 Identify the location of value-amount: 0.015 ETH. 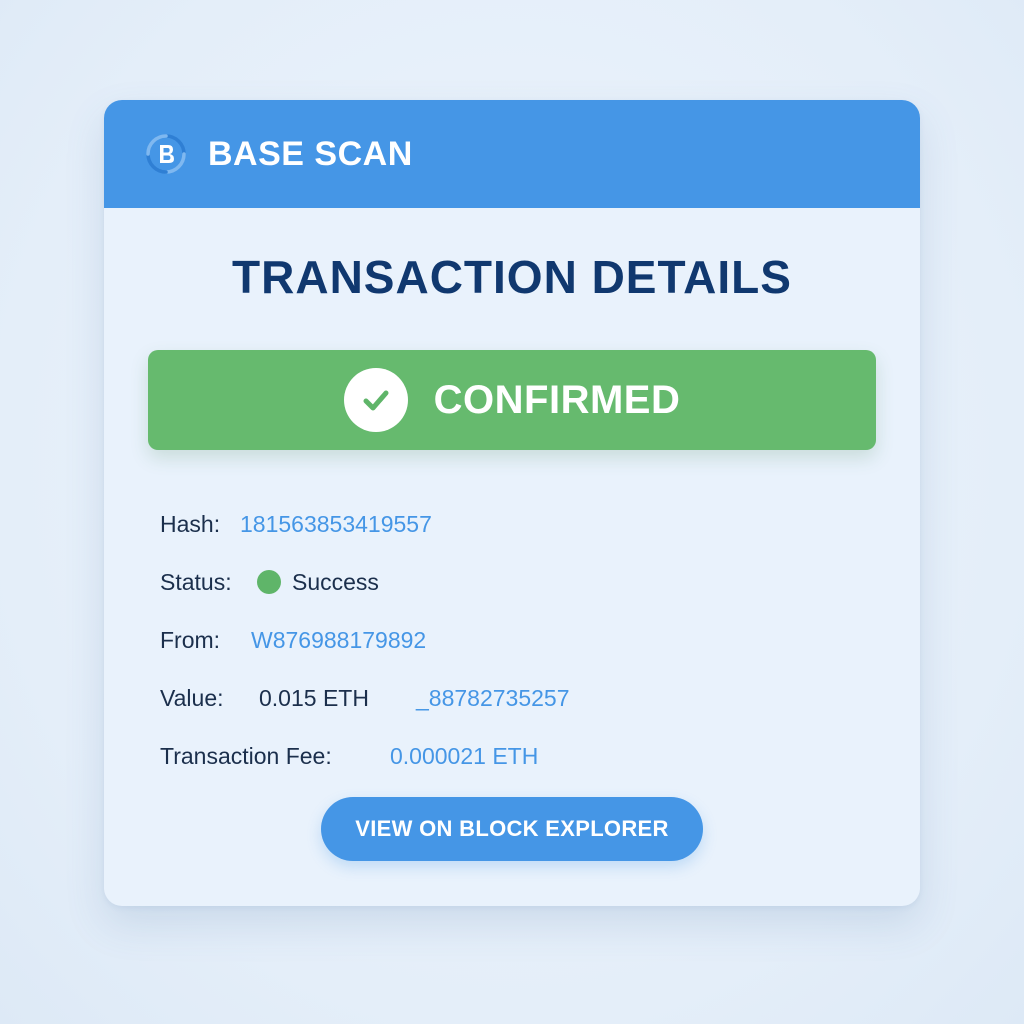
(314, 698).